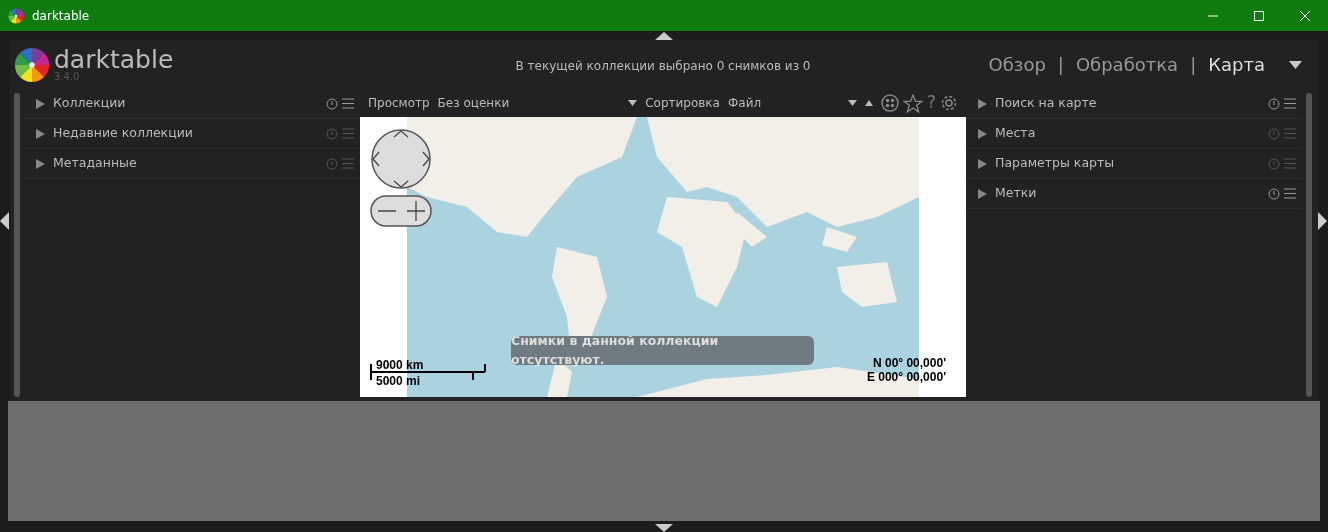 The width and height of the screenshot is (1328, 532). I want to click on longitude-text: E 000° 00,000', so click(906, 377).